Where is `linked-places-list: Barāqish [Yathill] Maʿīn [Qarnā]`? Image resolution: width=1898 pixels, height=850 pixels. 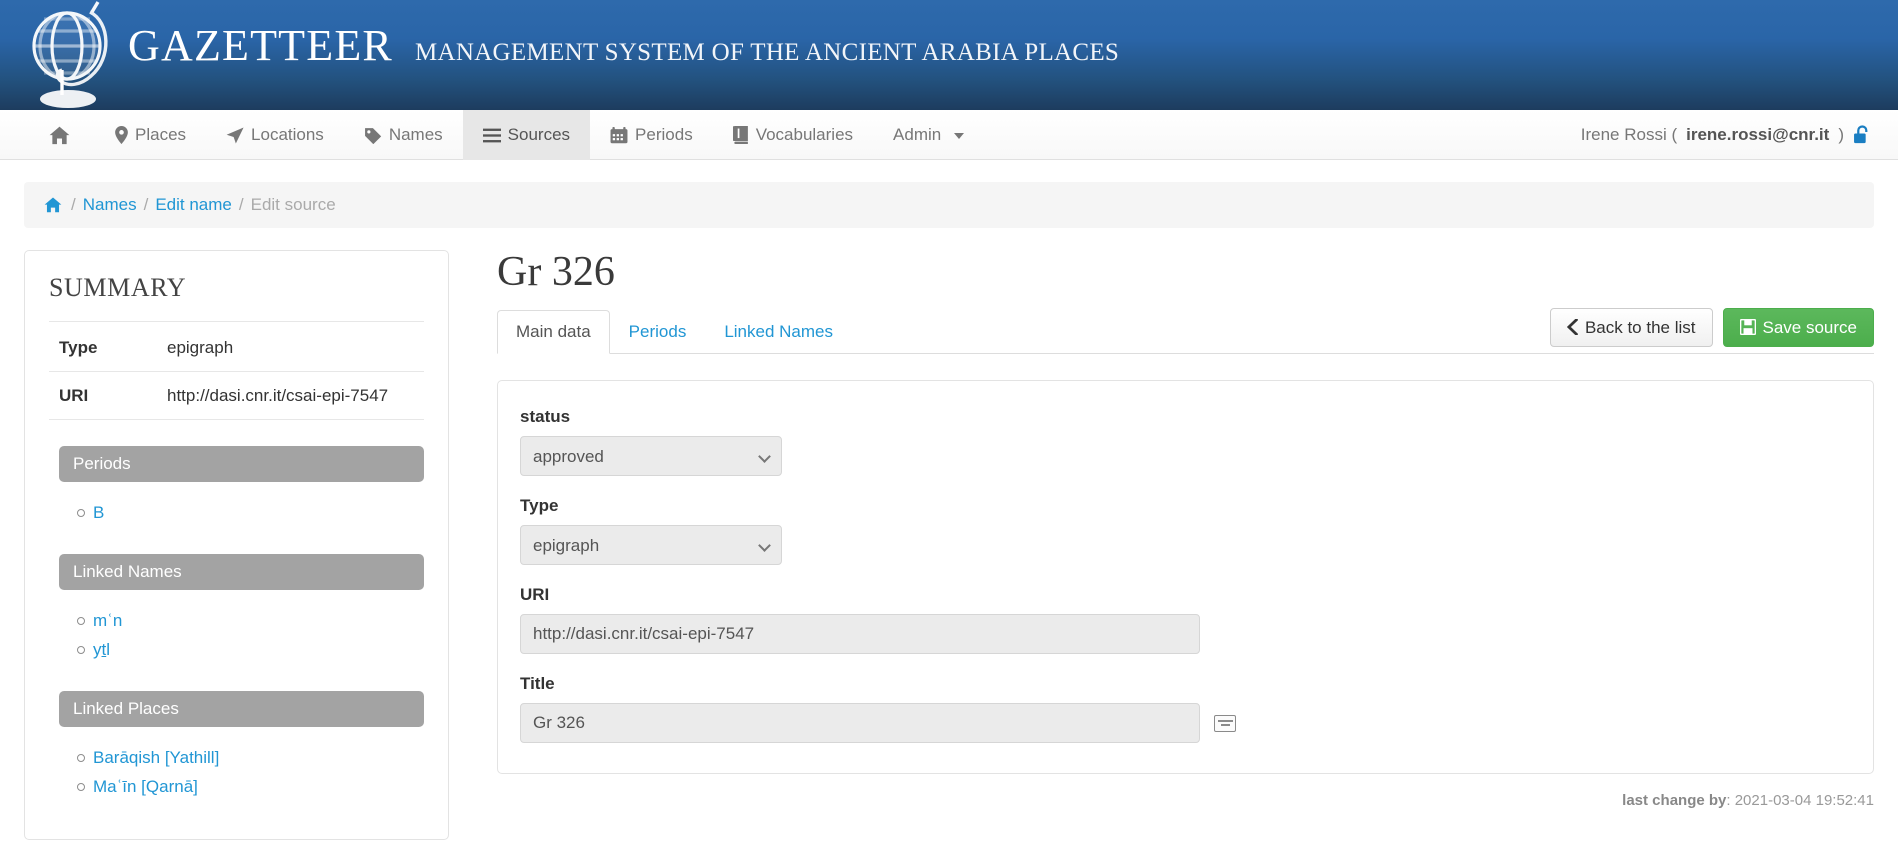
linked-places-list: Barāqish [Yathill] Maʿīn [Qarnā] is located at coordinates (236, 772).